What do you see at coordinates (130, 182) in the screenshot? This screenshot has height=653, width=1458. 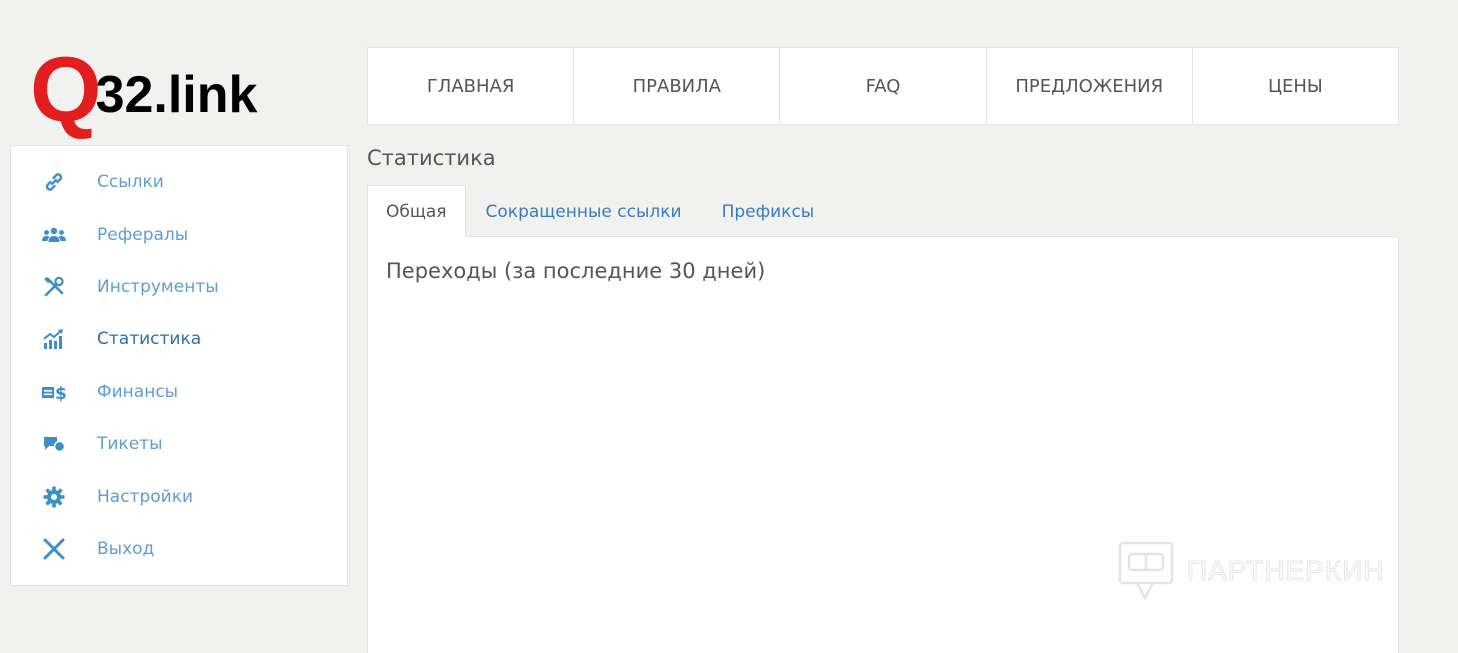 I see `sidebar-item-label: Ссылки` at bounding box center [130, 182].